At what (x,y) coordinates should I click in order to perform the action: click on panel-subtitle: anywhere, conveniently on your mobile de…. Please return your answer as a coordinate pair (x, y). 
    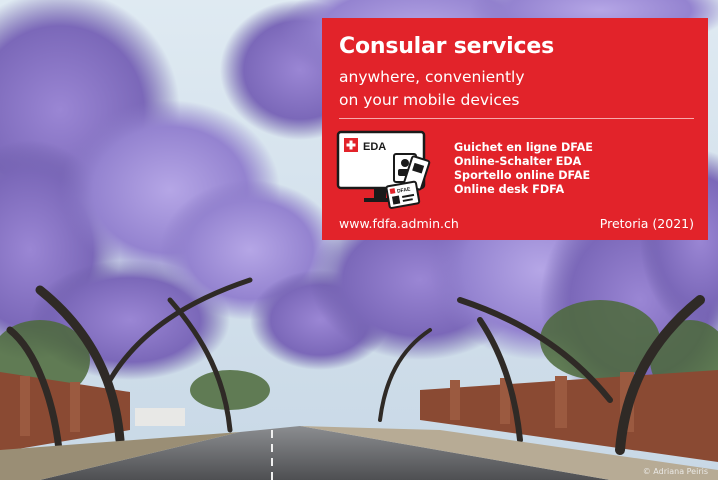
    Looking at the image, I should click on (519, 89).